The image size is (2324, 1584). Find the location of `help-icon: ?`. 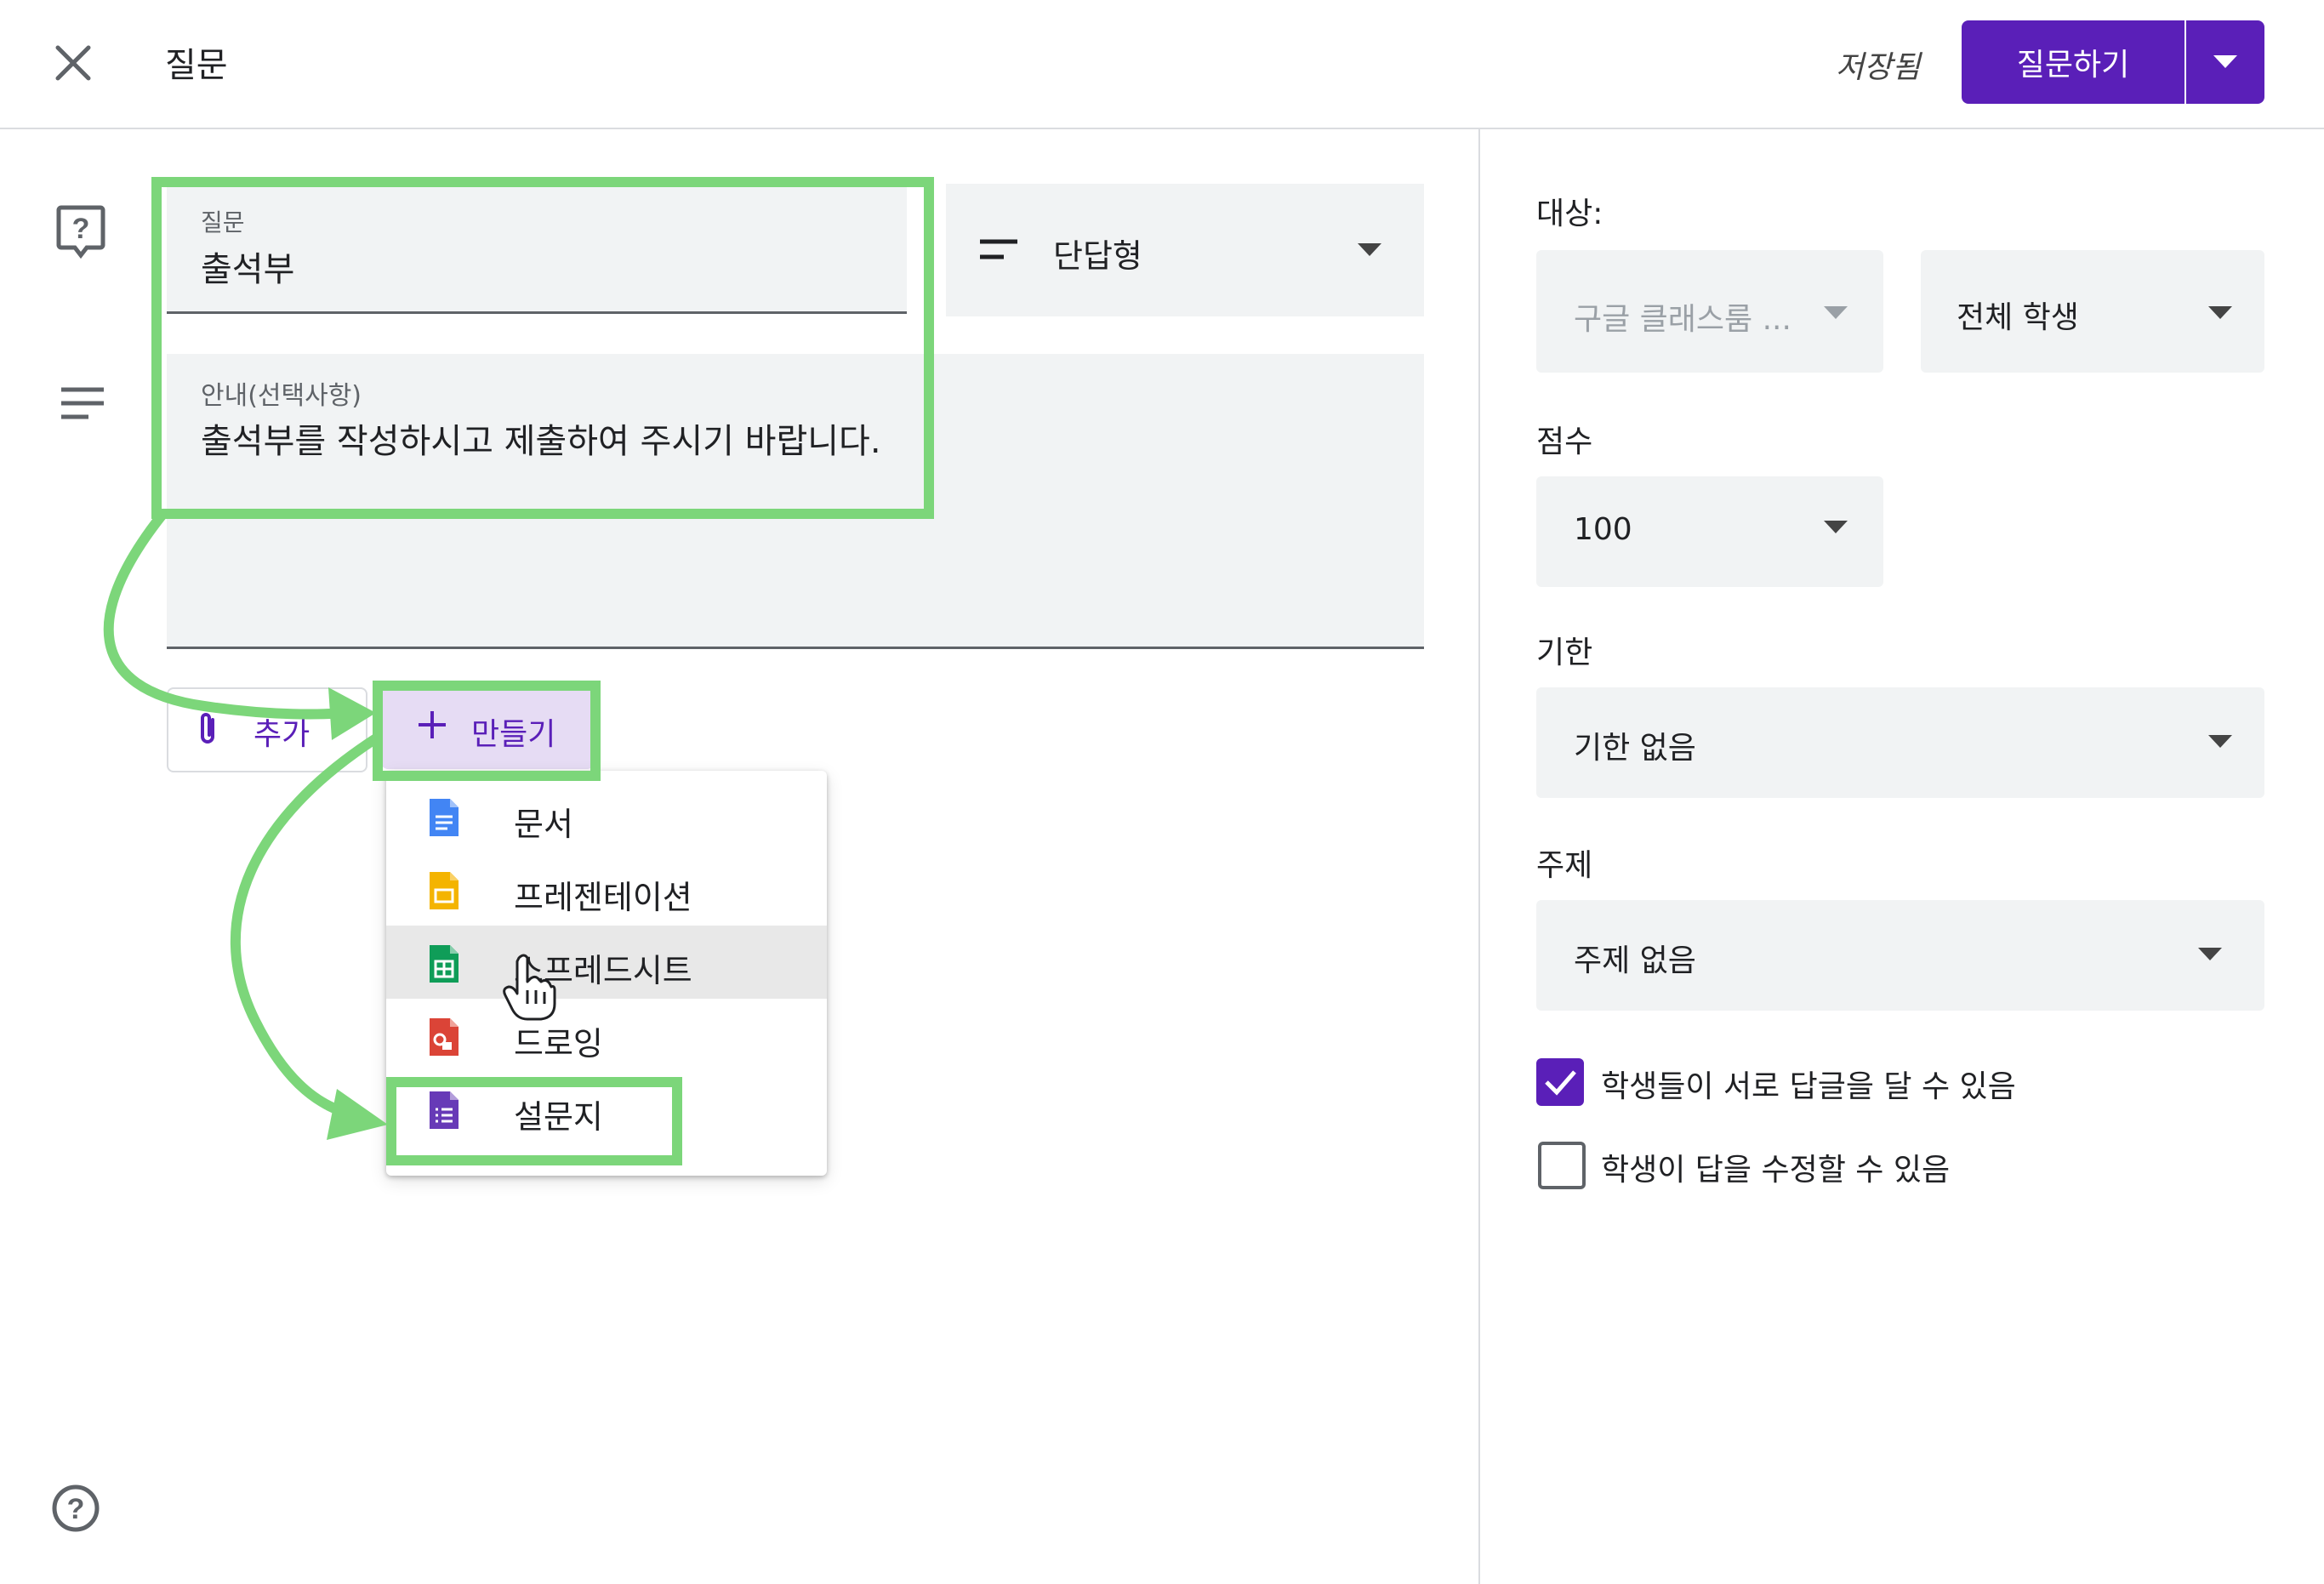

help-icon: ? is located at coordinates (75, 1508).